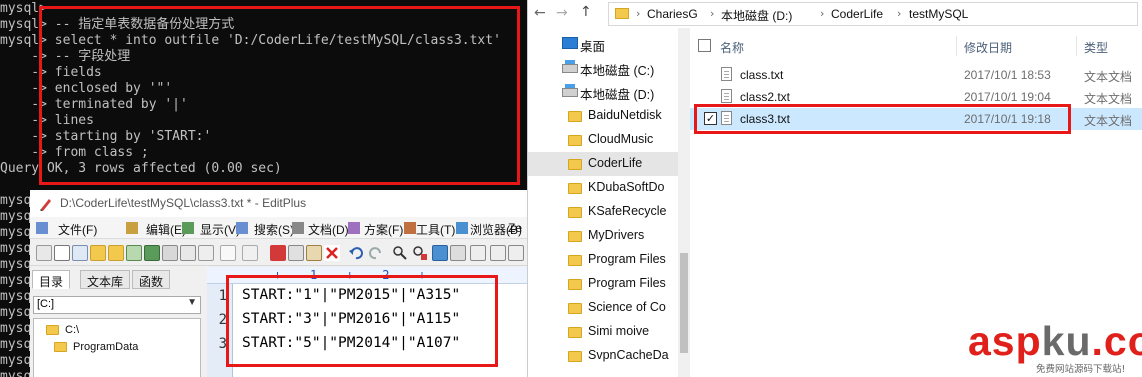  I want to click on nav-item: MyDrivers, so click(603, 236).